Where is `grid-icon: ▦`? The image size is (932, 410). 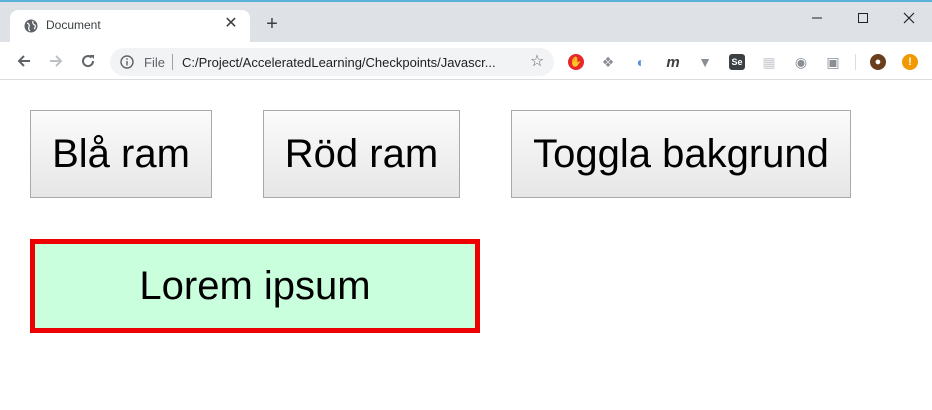 grid-icon: ▦ is located at coordinates (769, 62).